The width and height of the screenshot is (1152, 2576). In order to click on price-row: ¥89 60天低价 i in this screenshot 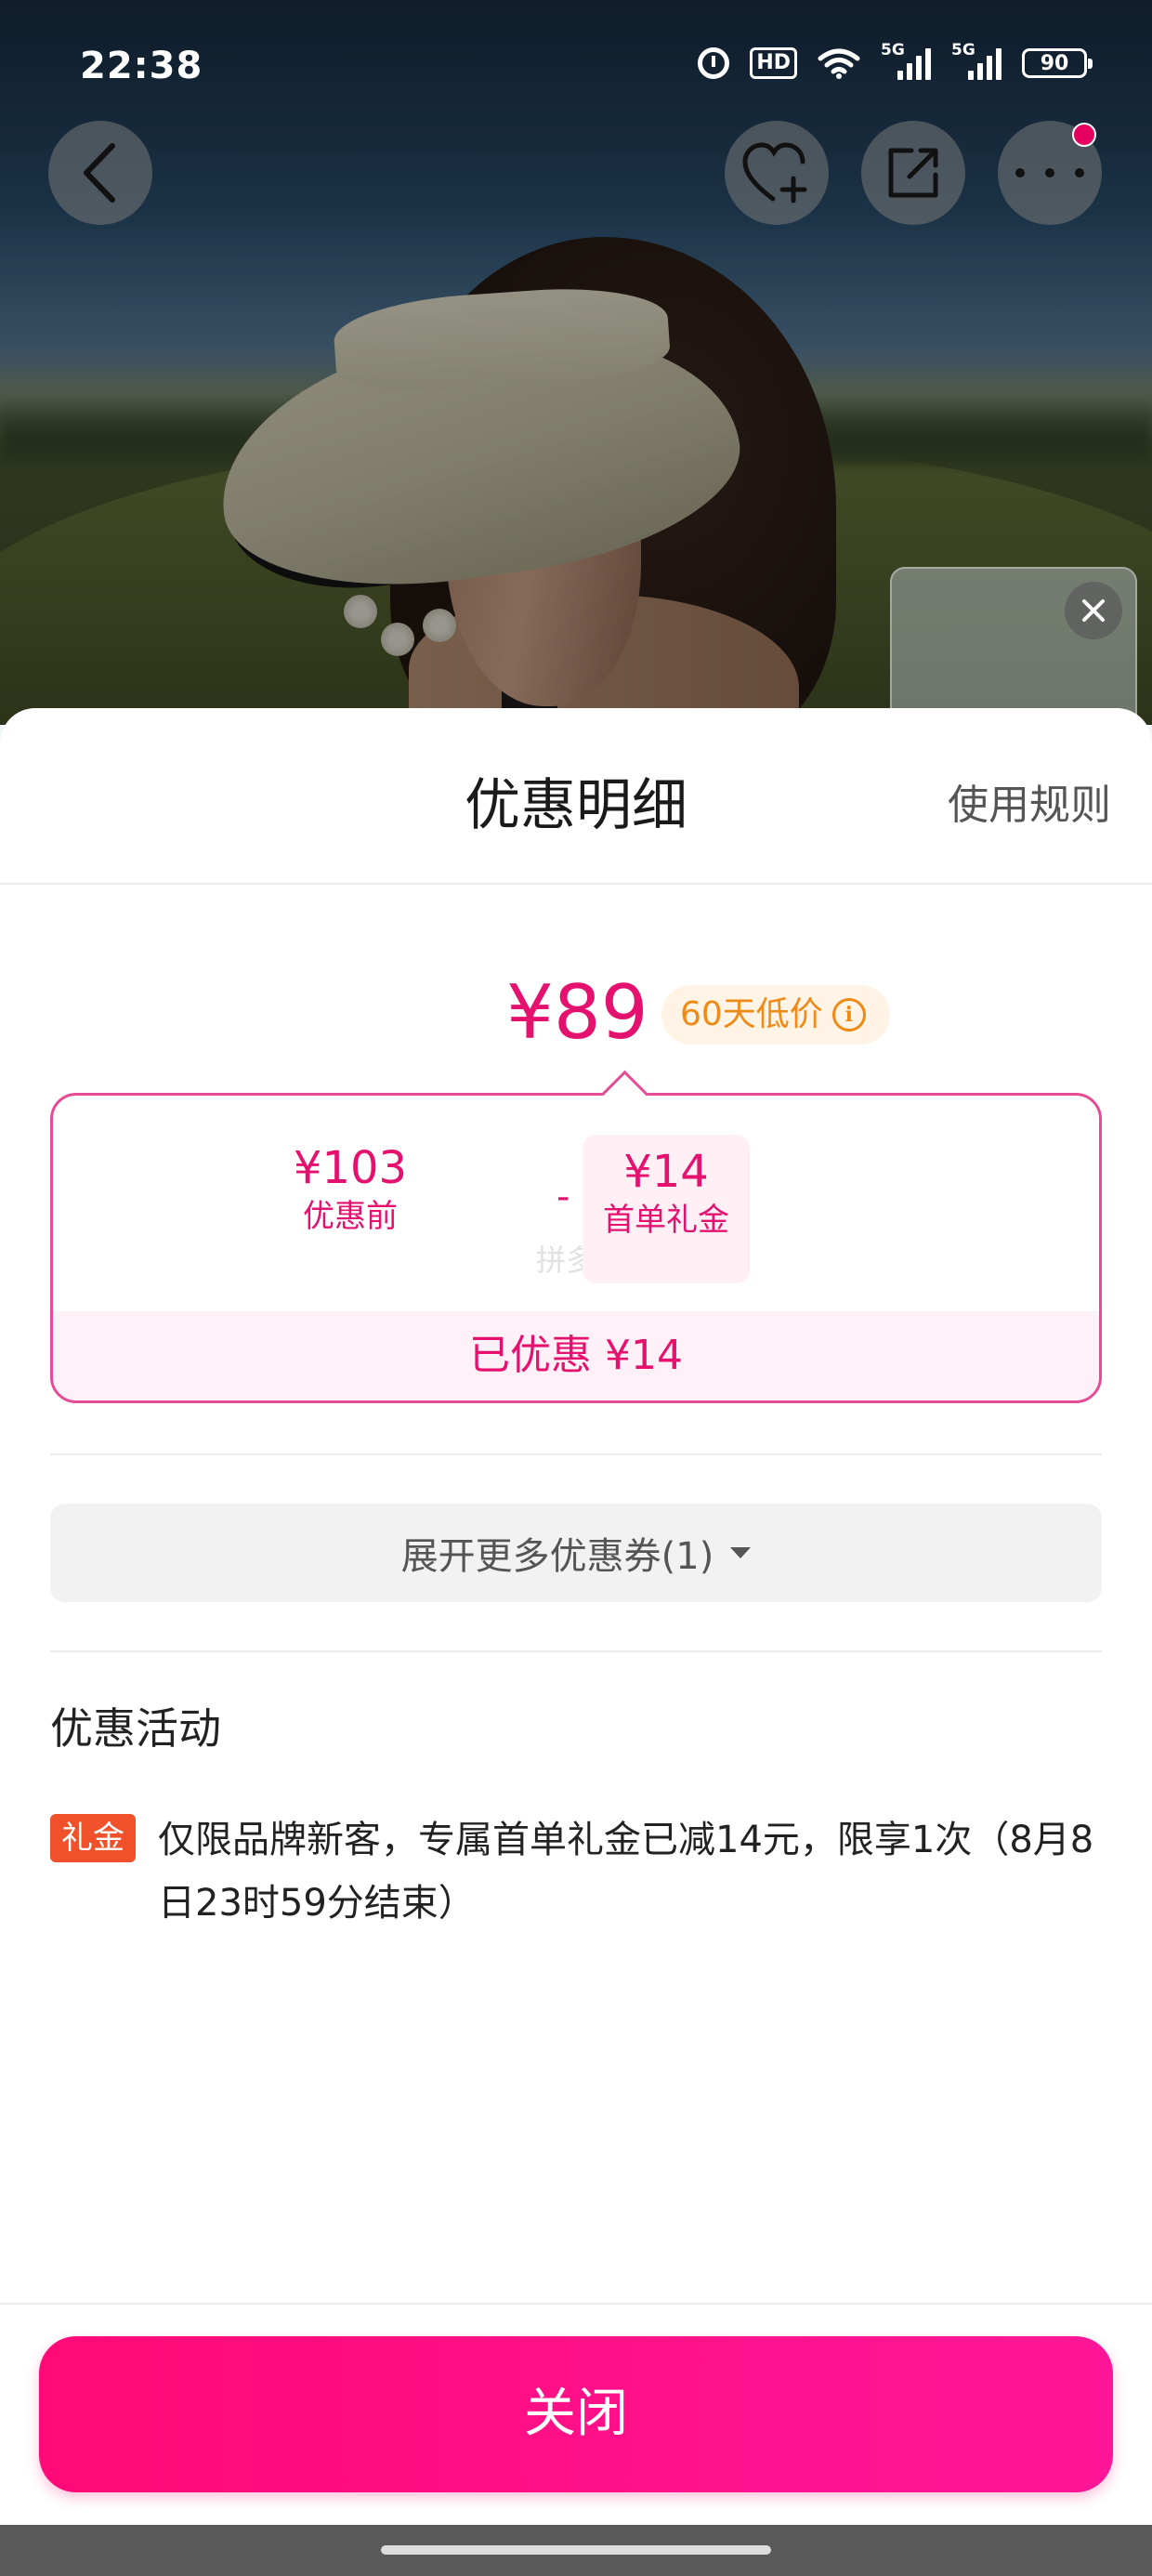, I will do `click(576, 1012)`.